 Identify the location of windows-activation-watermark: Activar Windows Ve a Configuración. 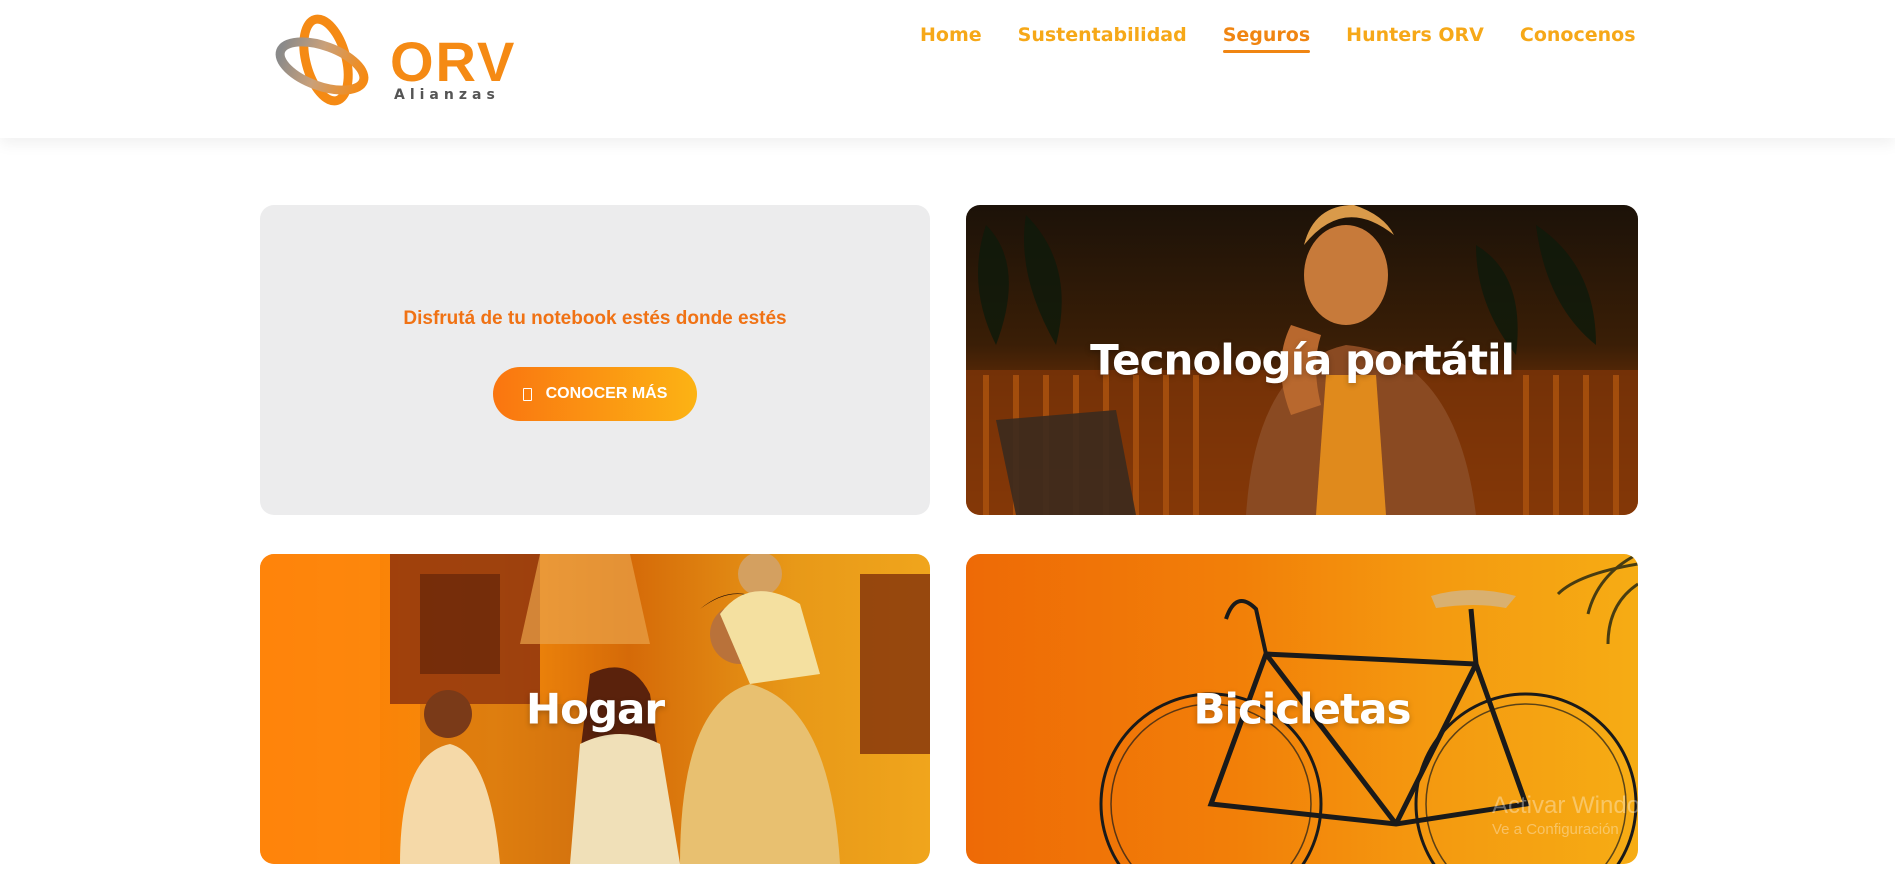
(1565, 815).